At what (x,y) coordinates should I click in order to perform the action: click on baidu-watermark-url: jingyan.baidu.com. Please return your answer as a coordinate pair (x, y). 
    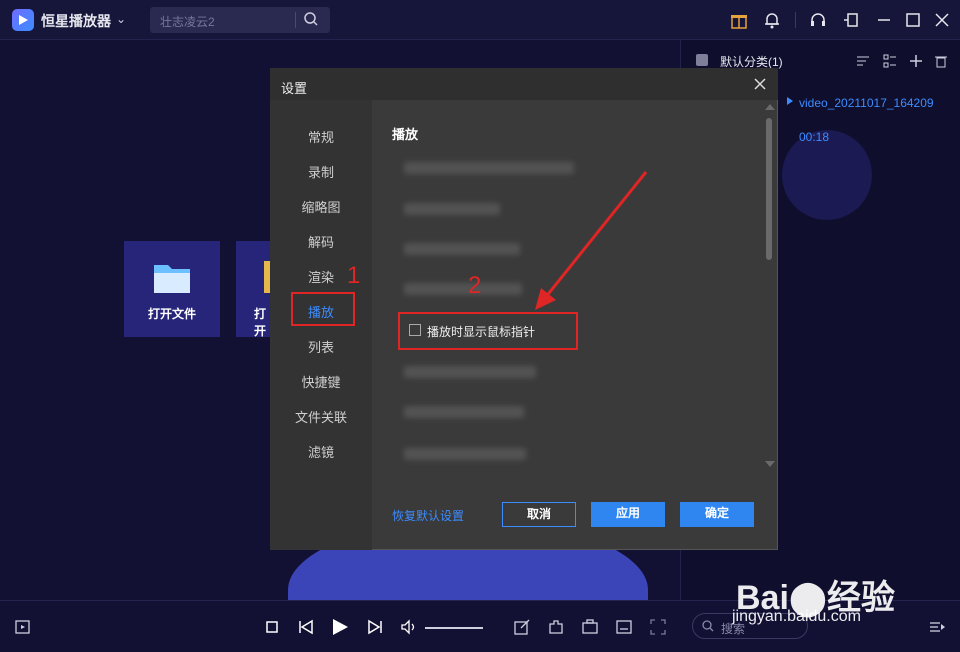
    Looking at the image, I should click on (796, 616).